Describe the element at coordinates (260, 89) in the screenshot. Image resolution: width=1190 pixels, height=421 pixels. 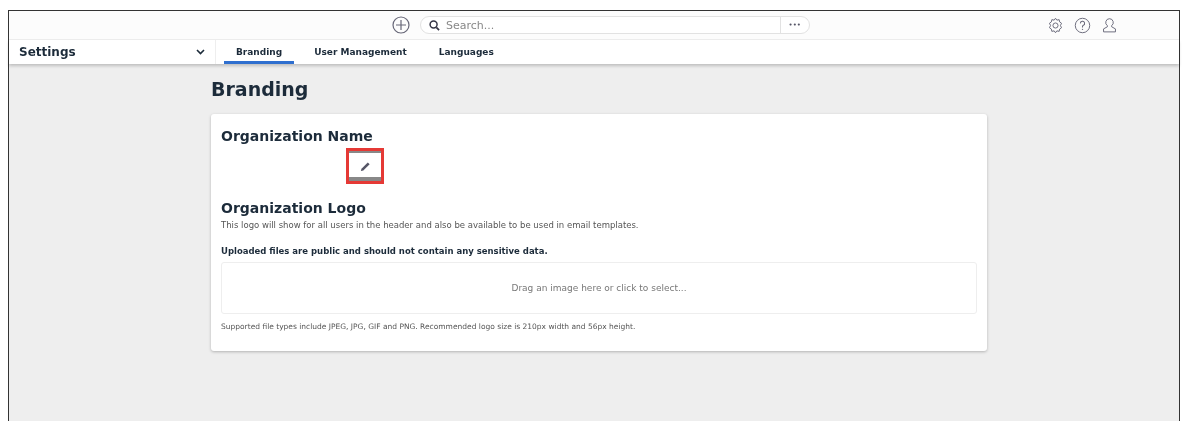
I see `page-title: Branding` at that location.